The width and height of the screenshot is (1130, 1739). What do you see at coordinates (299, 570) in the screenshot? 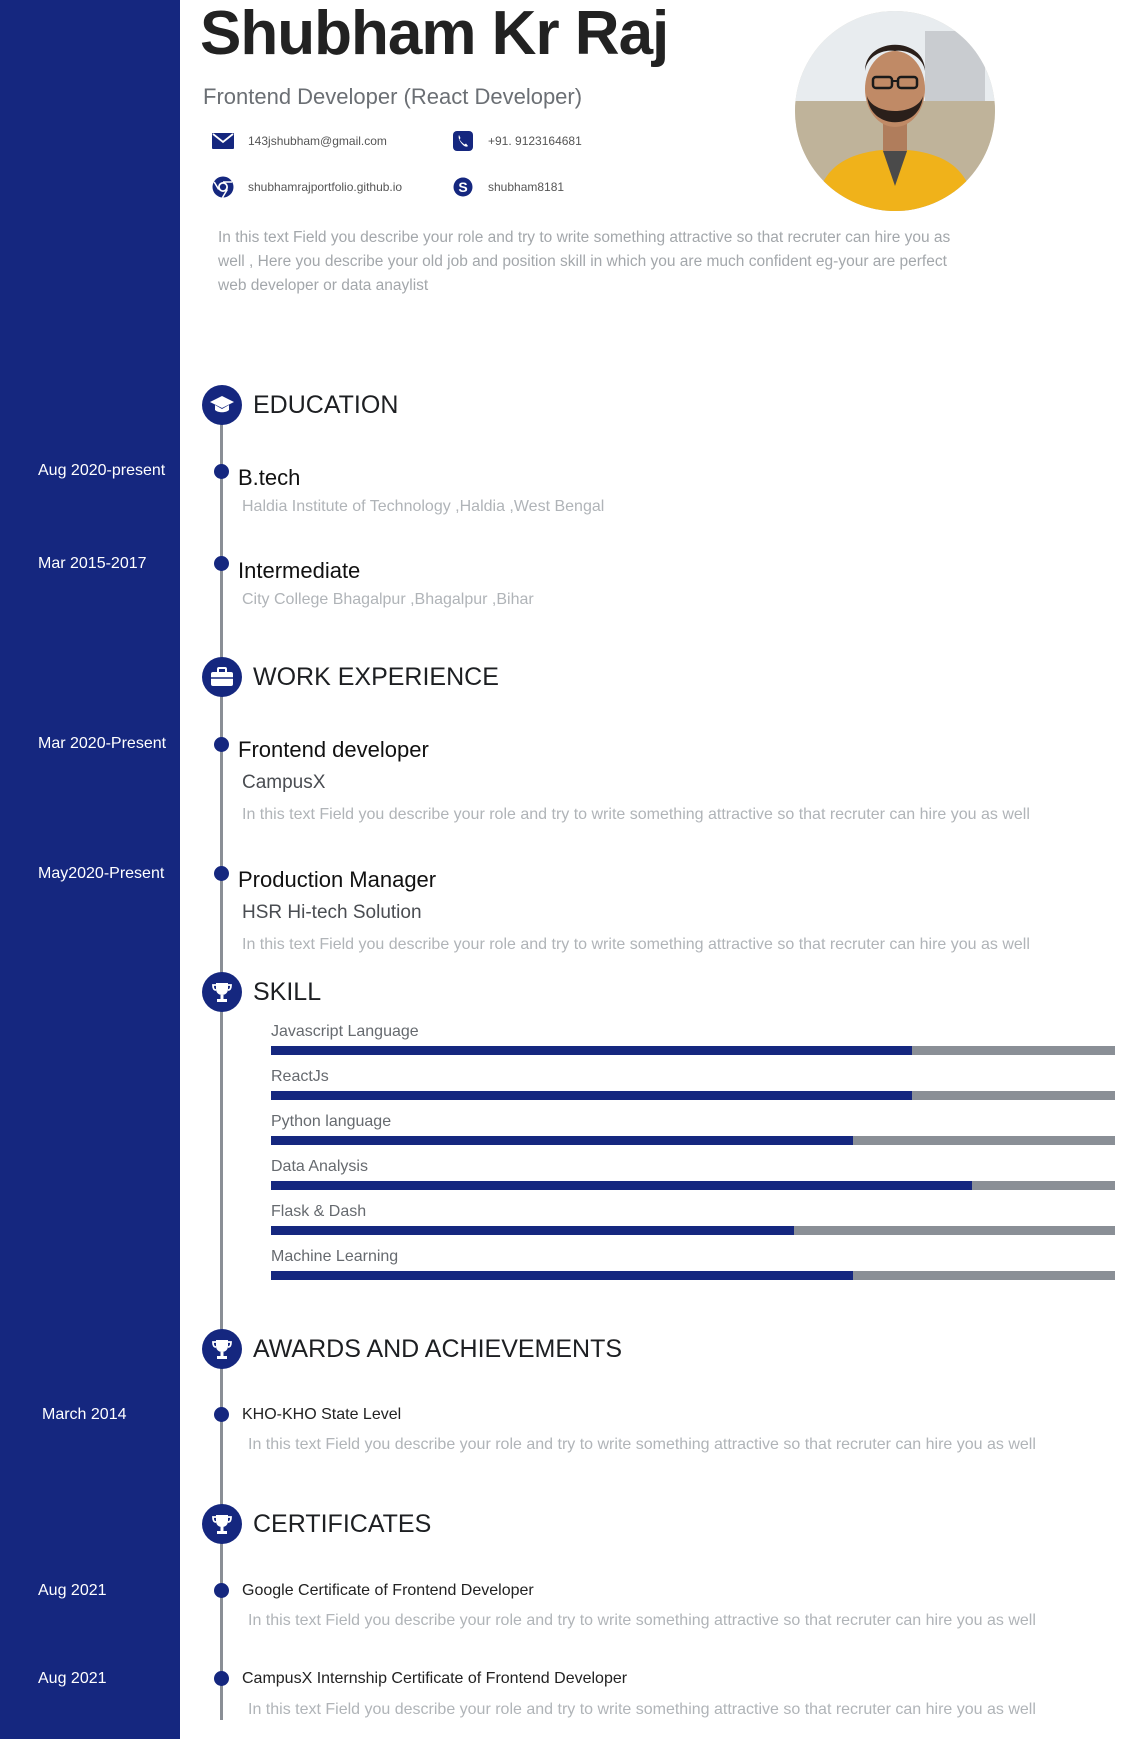
I see `education-degree: Intermediate` at bounding box center [299, 570].